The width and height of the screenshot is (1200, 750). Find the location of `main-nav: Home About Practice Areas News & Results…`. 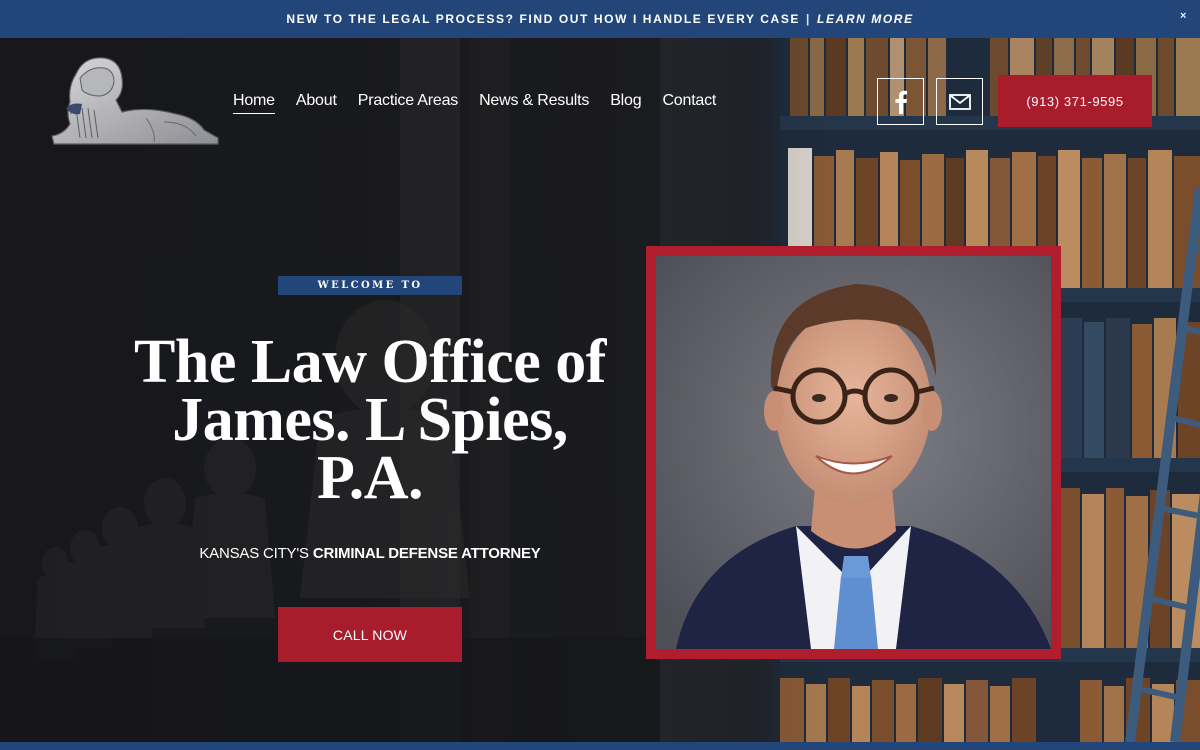

main-nav: Home About Practice Areas News & Results… is located at coordinates (485, 102).